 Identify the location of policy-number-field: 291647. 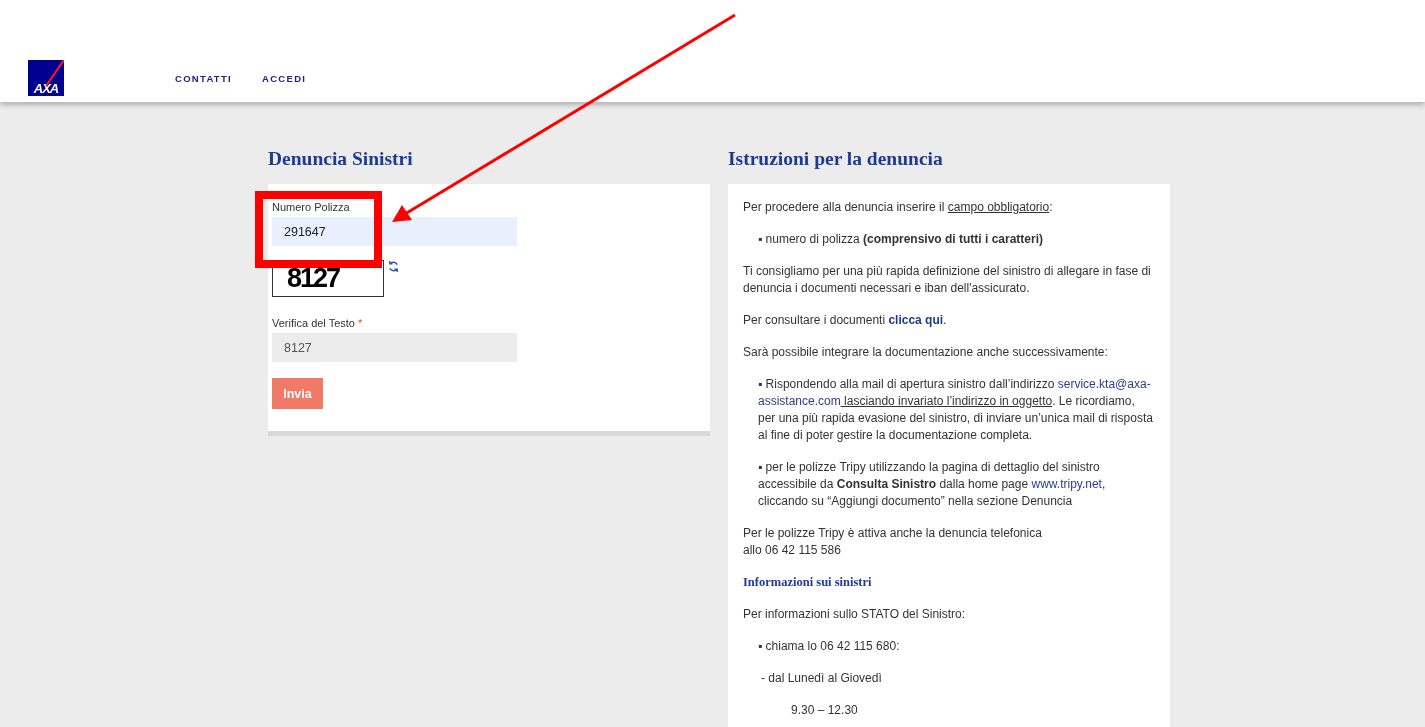
(394, 231).